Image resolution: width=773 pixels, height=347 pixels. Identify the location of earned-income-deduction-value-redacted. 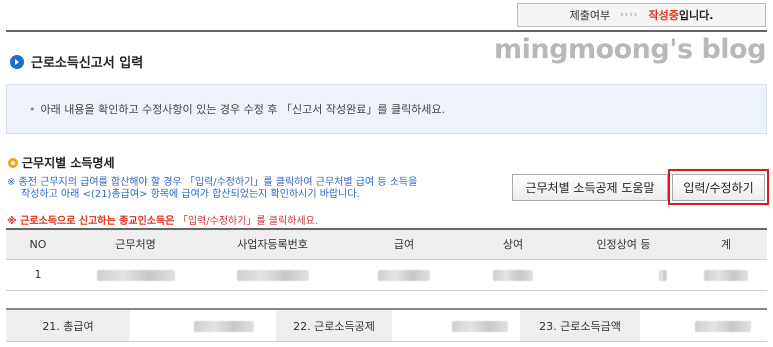
(456, 325).